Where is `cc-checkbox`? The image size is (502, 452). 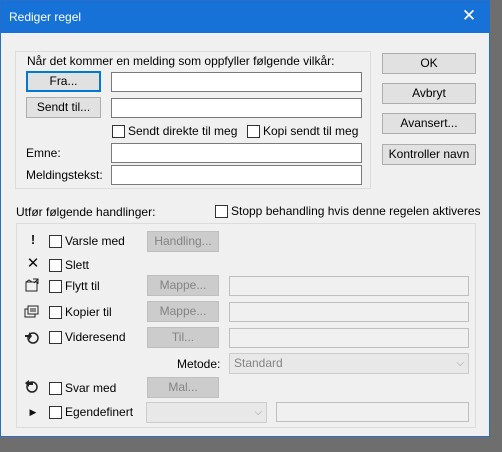
cc-checkbox is located at coordinates (253, 131).